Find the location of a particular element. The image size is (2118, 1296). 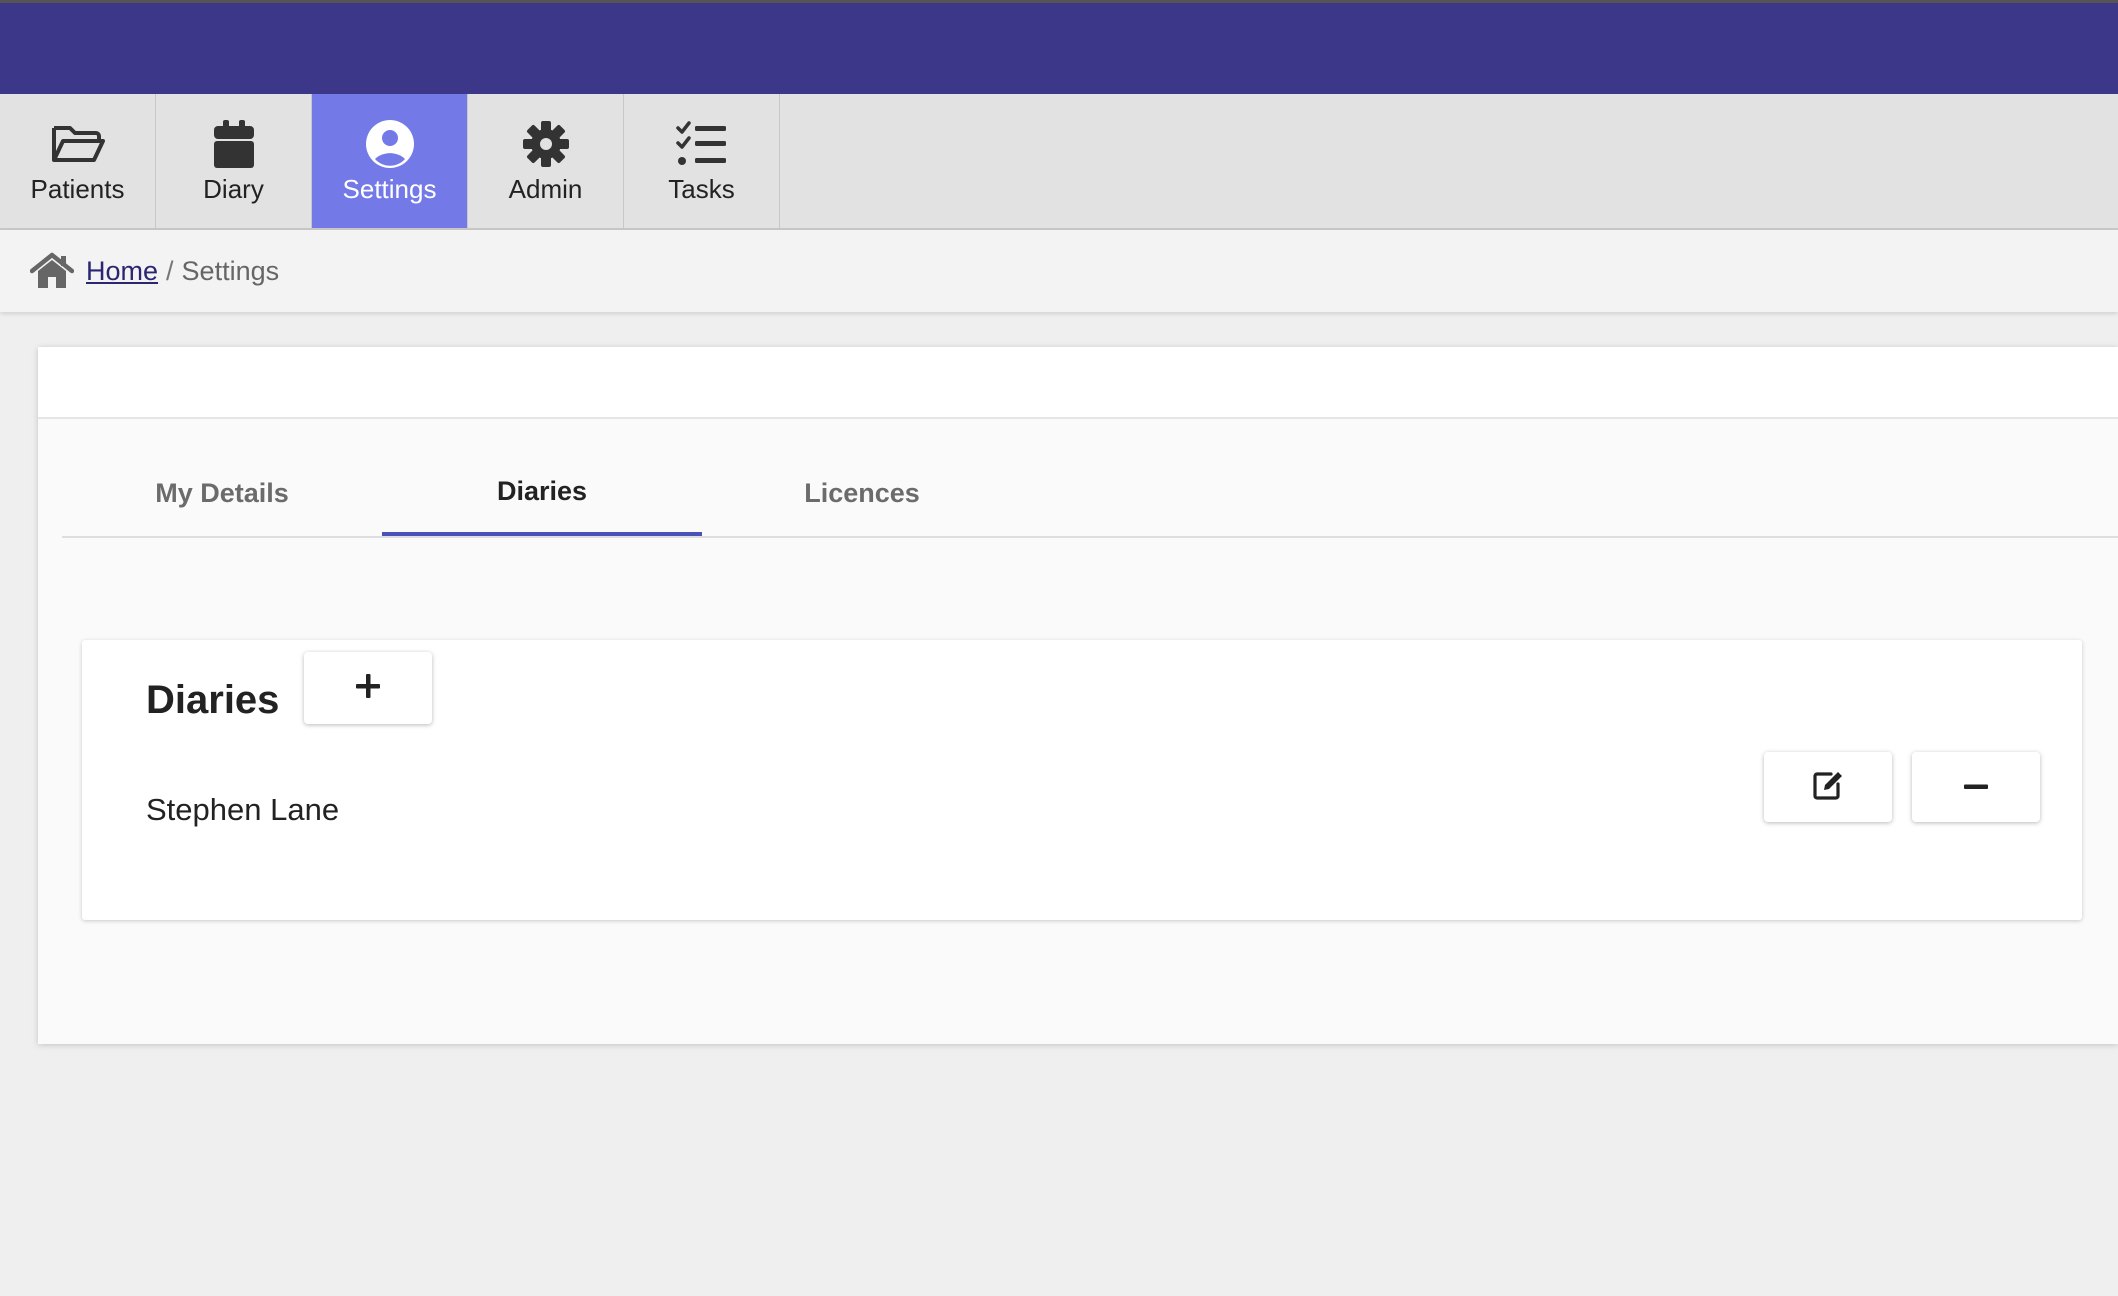

nav-item-tasks: Tasks is located at coordinates (702, 161).